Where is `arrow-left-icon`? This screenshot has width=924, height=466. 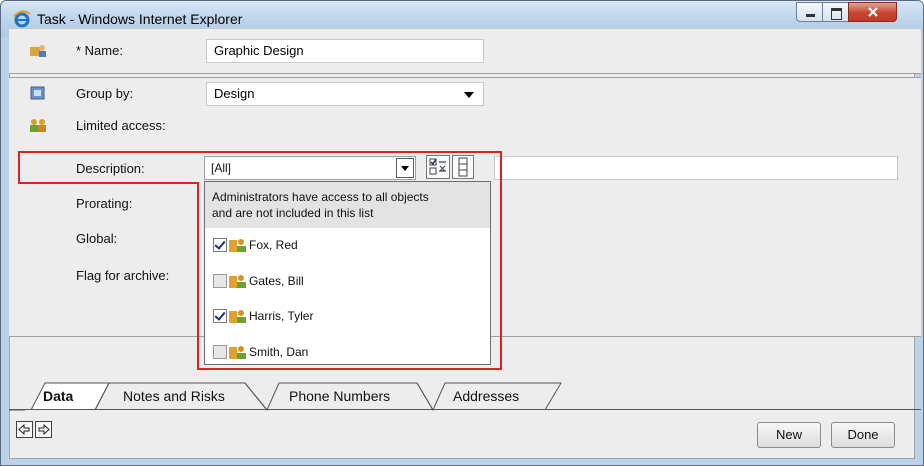 arrow-left-icon is located at coordinates (24, 429).